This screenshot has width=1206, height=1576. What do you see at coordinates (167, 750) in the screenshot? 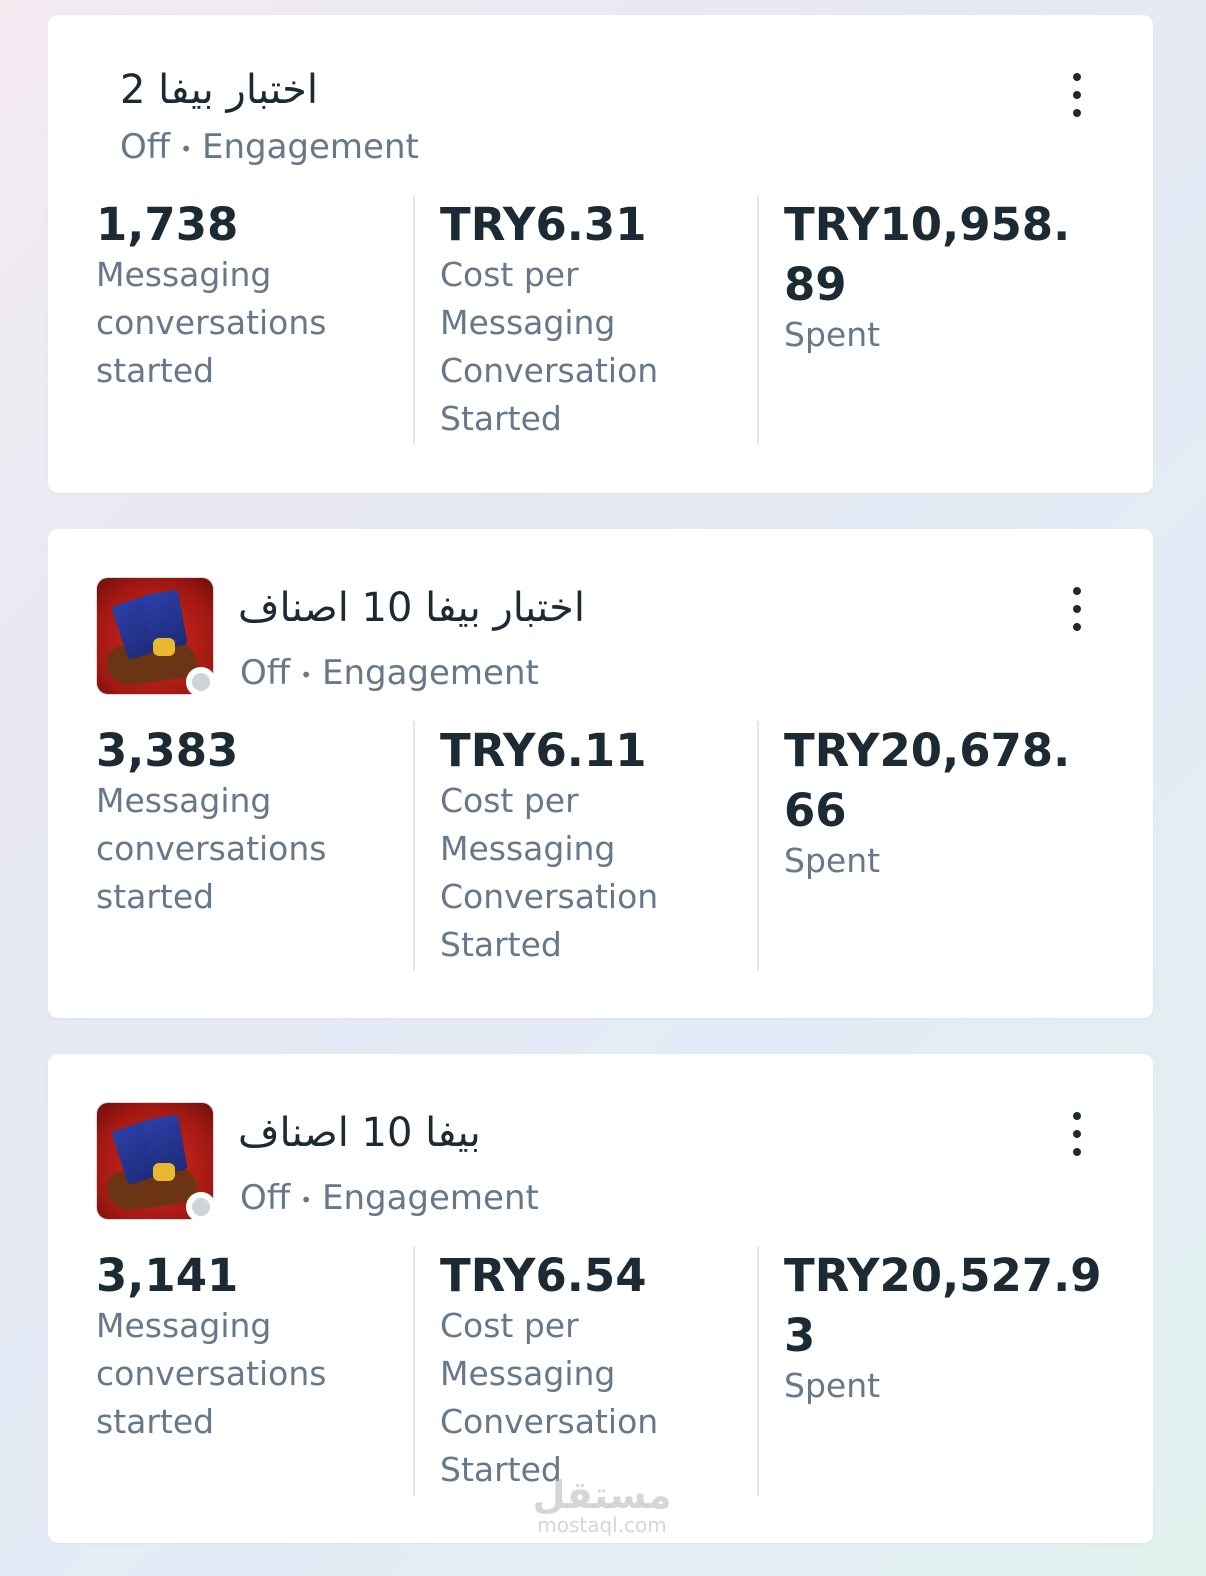
I see `metric-value: 3,383` at bounding box center [167, 750].